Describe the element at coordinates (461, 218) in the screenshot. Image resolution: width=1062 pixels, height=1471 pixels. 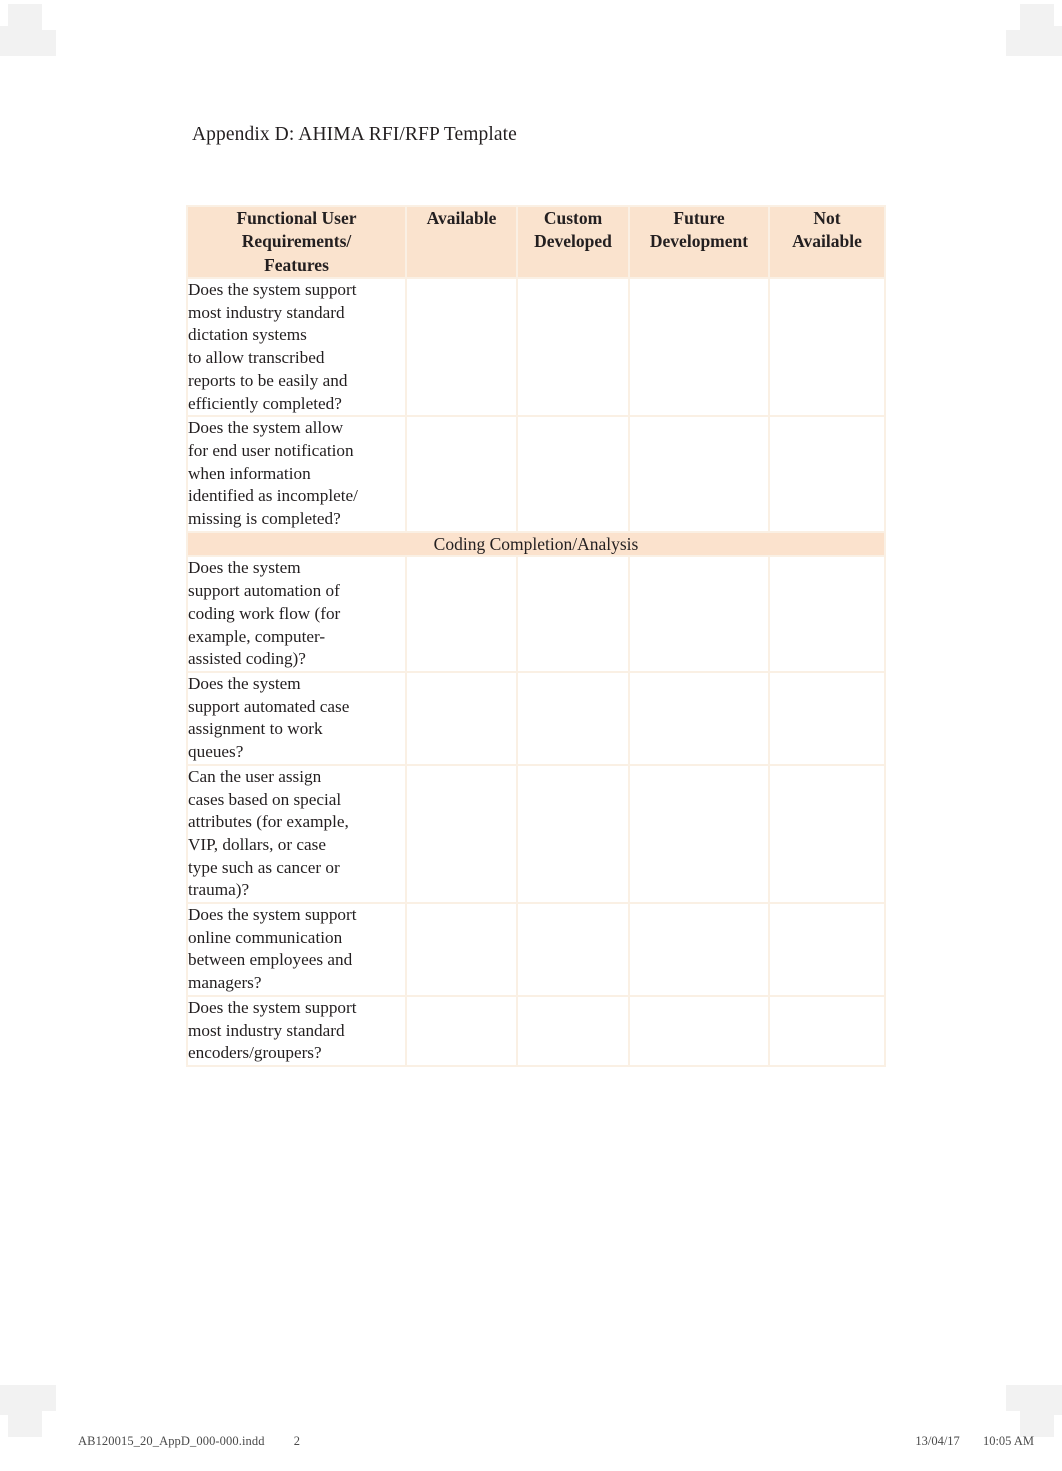
I see `header-line-1: Available` at that location.